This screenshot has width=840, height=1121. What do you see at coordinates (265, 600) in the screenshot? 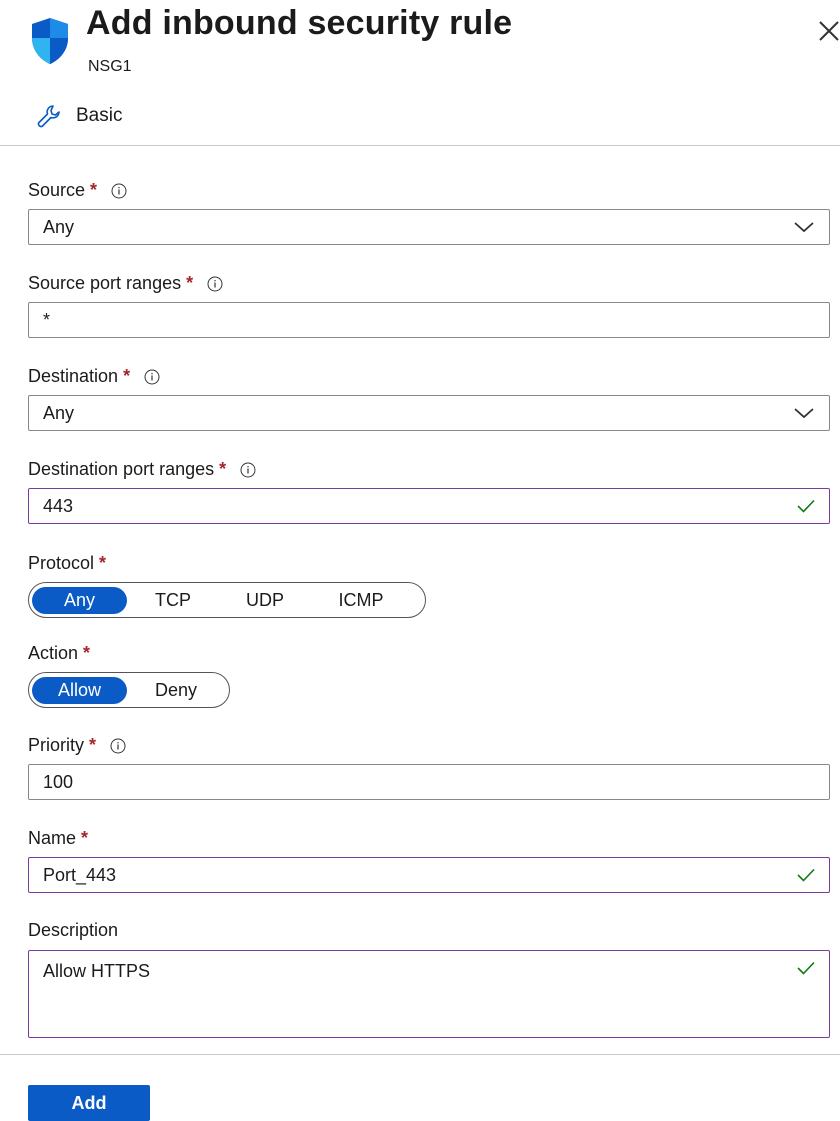
I see `protocol-option-udp: UDP` at bounding box center [265, 600].